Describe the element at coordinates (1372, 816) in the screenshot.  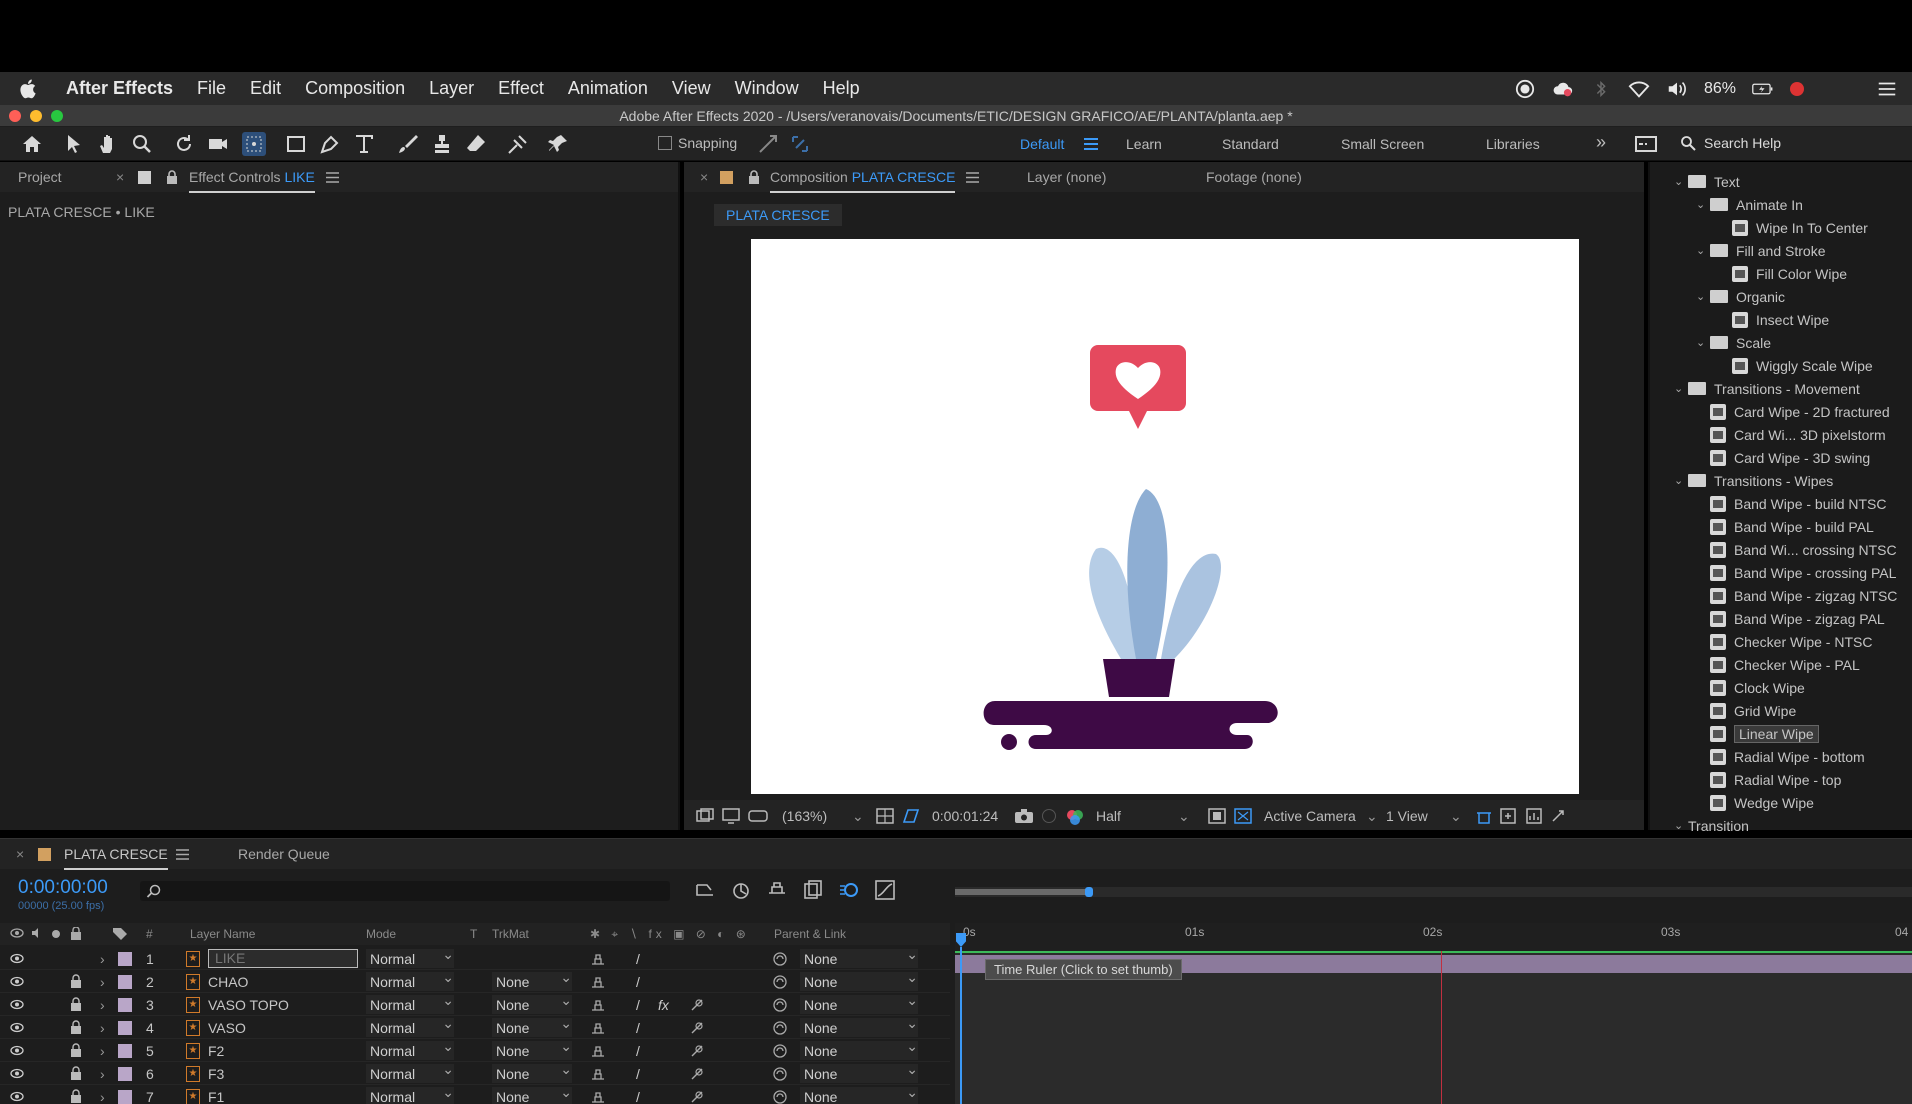
I see `camera-chevron-down-icon: ⌄` at that location.